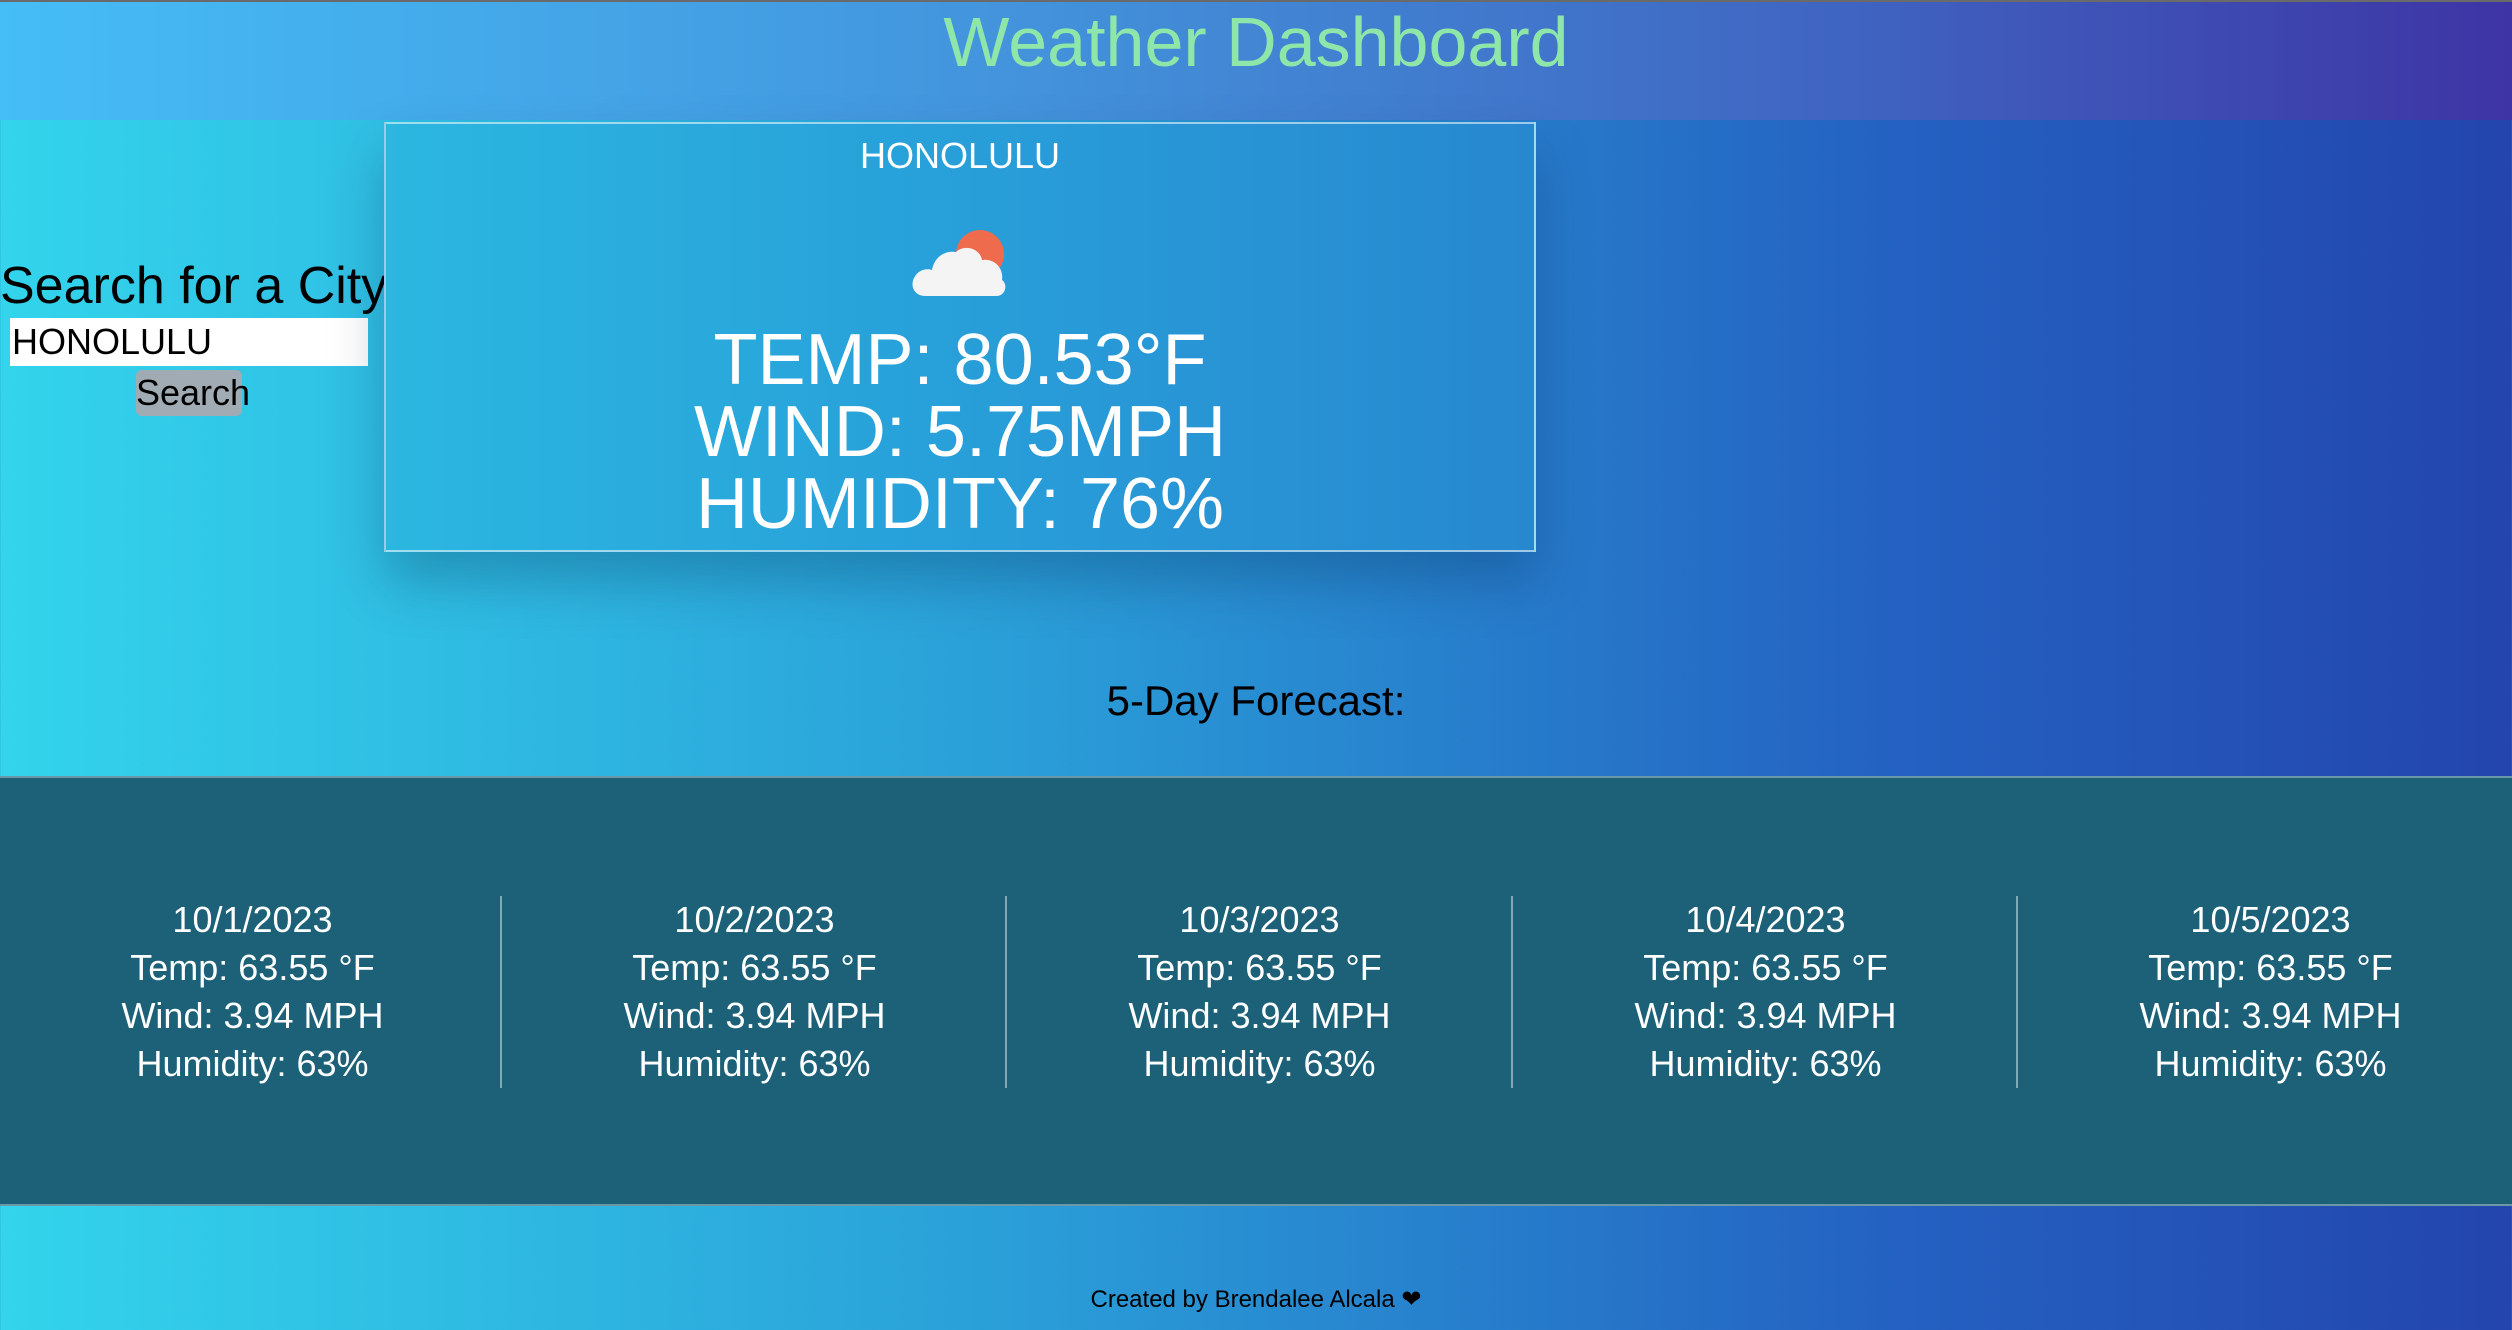 This screenshot has height=1330, width=2512. I want to click on footer: Created by Brendalee Alcala ❤, so click(1256, 1300).